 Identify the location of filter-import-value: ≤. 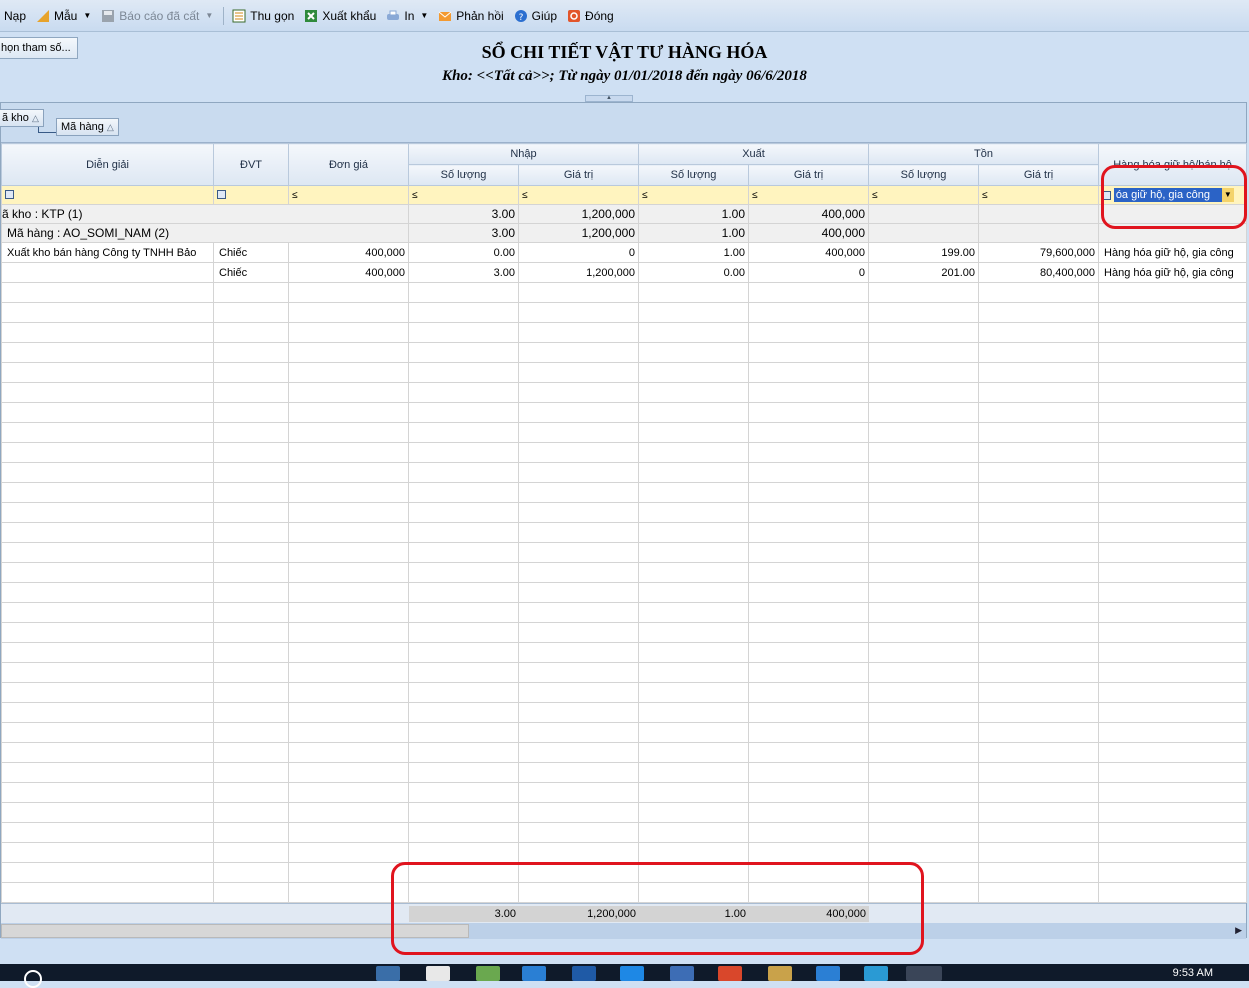
(578, 195).